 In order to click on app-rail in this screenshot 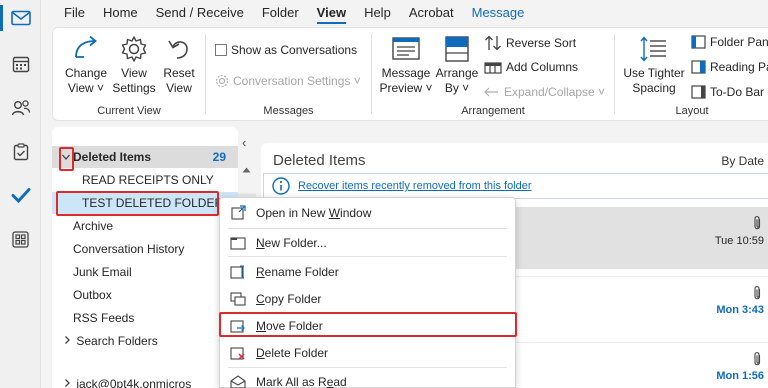, I will do `click(20, 194)`.